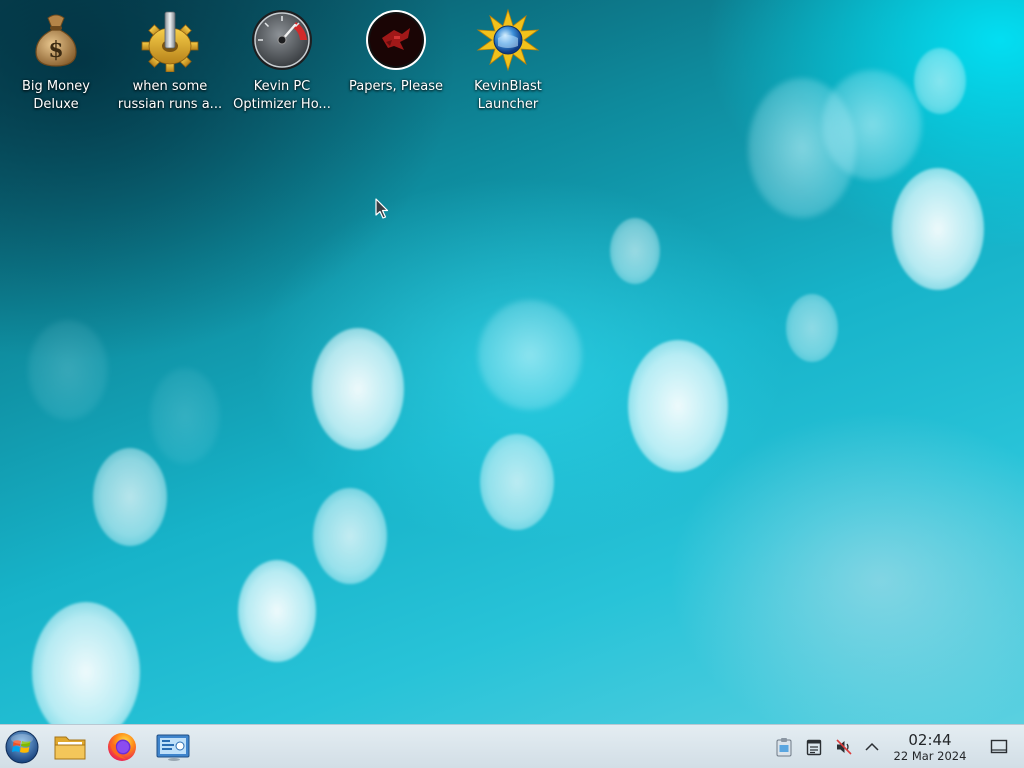 The image size is (1024, 768). I want to click on desktop-icon-label: Papers, Please, so click(396, 87).